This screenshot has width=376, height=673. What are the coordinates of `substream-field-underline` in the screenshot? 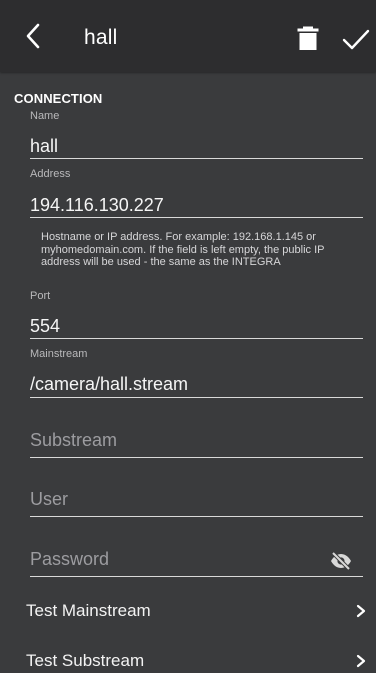 It's located at (196, 457).